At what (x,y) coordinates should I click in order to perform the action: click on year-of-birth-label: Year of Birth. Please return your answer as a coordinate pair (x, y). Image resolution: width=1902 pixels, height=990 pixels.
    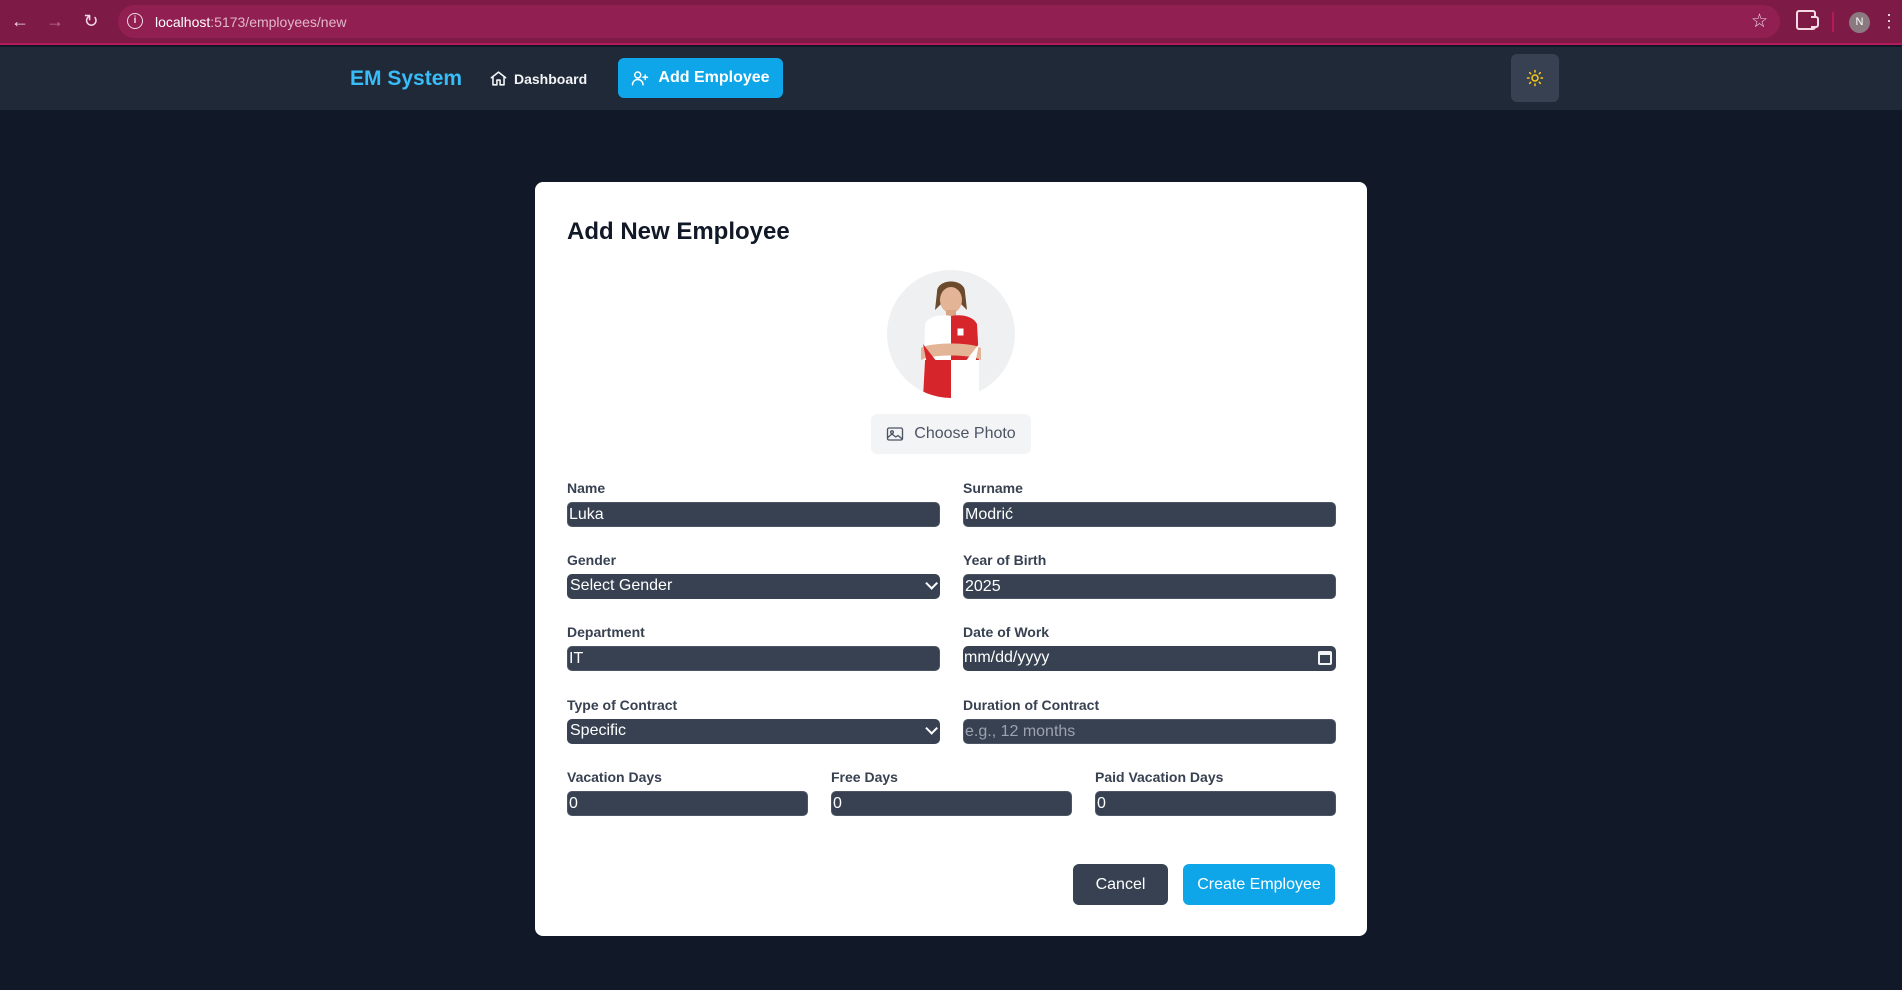
    Looking at the image, I should click on (1005, 560).